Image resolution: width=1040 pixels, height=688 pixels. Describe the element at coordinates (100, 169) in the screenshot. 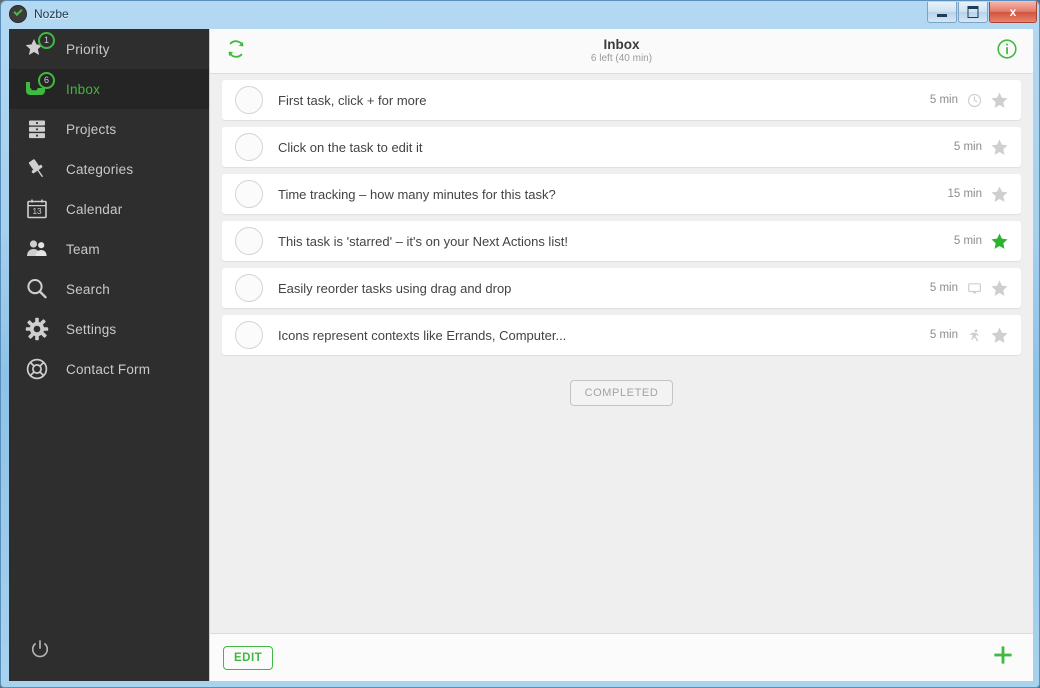

I see `sidebar-item-label: Categories` at that location.